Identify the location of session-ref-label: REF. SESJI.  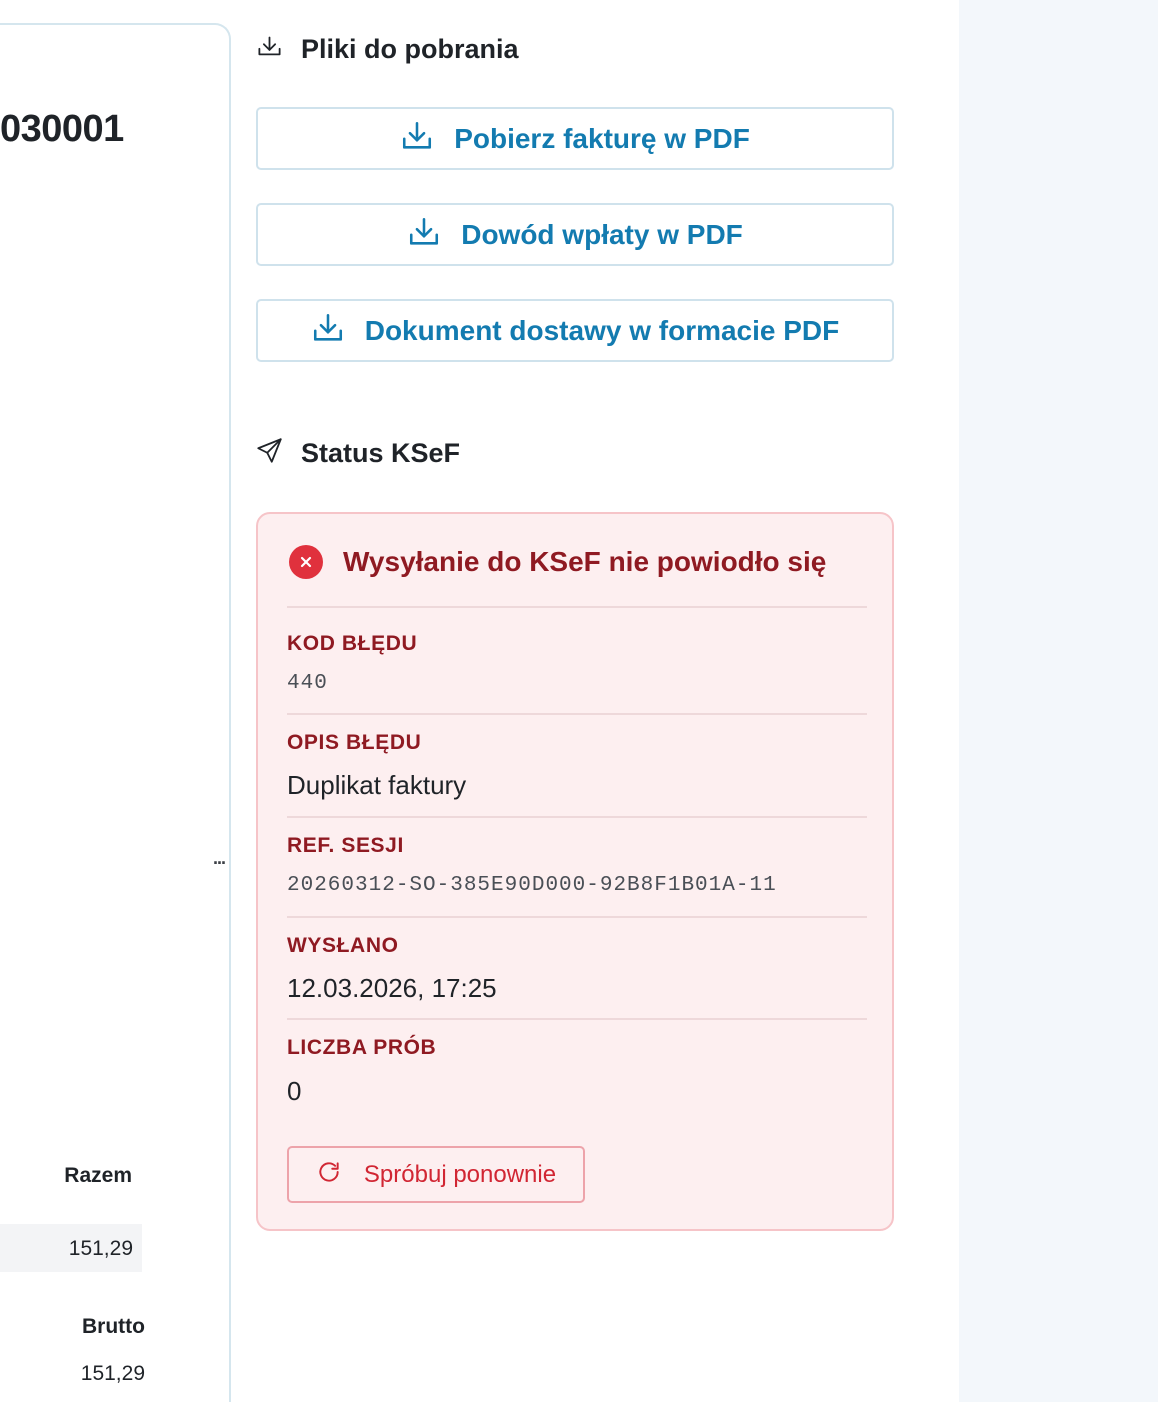
(345, 845).